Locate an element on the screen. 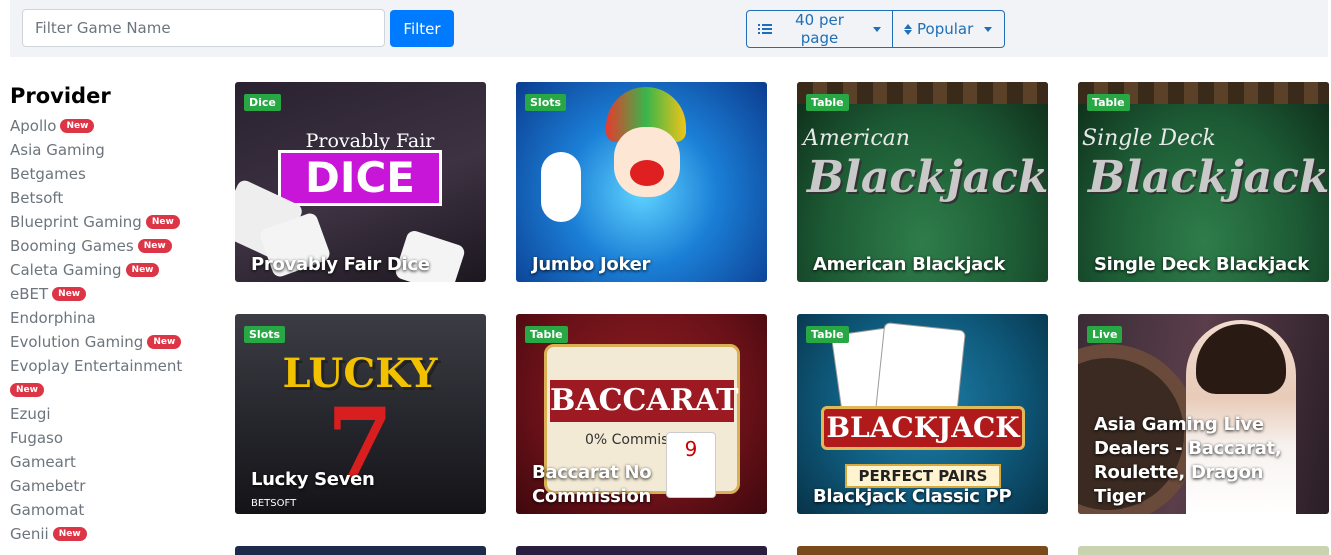 This screenshot has width=1331, height=555. provider-name: Evolution Gaming is located at coordinates (77, 342).